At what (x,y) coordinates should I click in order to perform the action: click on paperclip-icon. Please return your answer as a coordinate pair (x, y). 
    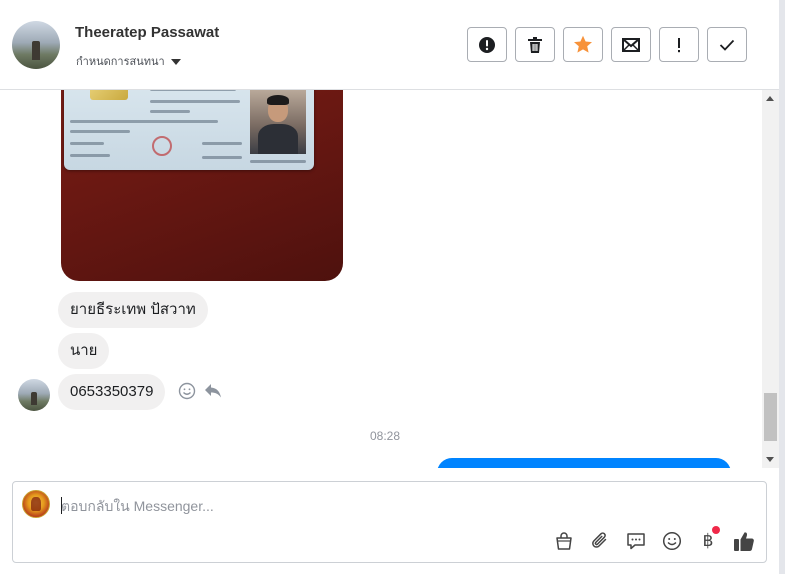
    Looking at the image, I should click on (599, 540).